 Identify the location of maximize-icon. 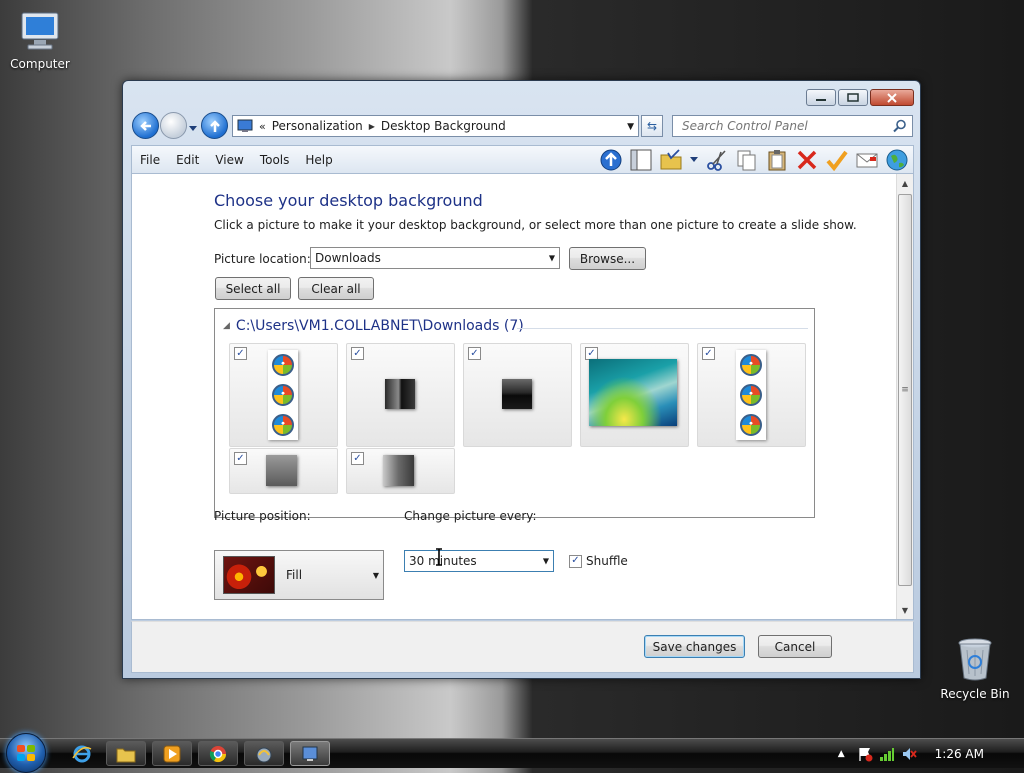
(853, 97).